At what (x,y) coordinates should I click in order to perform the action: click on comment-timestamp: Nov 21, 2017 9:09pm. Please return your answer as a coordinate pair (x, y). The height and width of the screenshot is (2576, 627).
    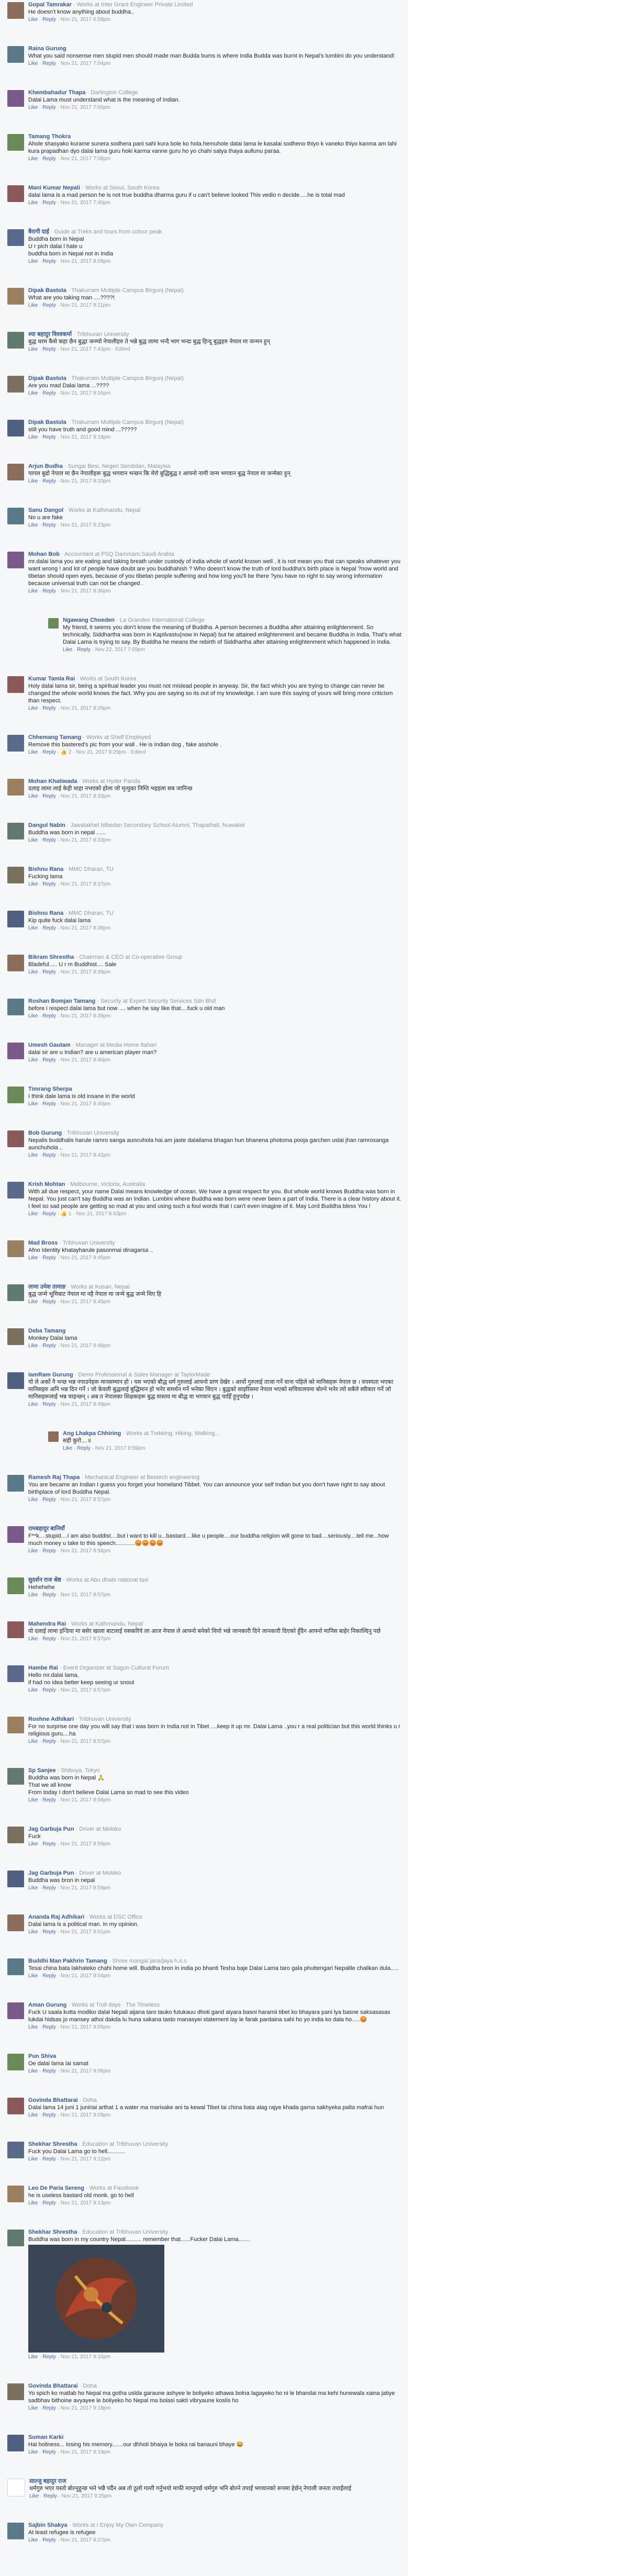
    Looking at the image, I should click on (86, 2115).